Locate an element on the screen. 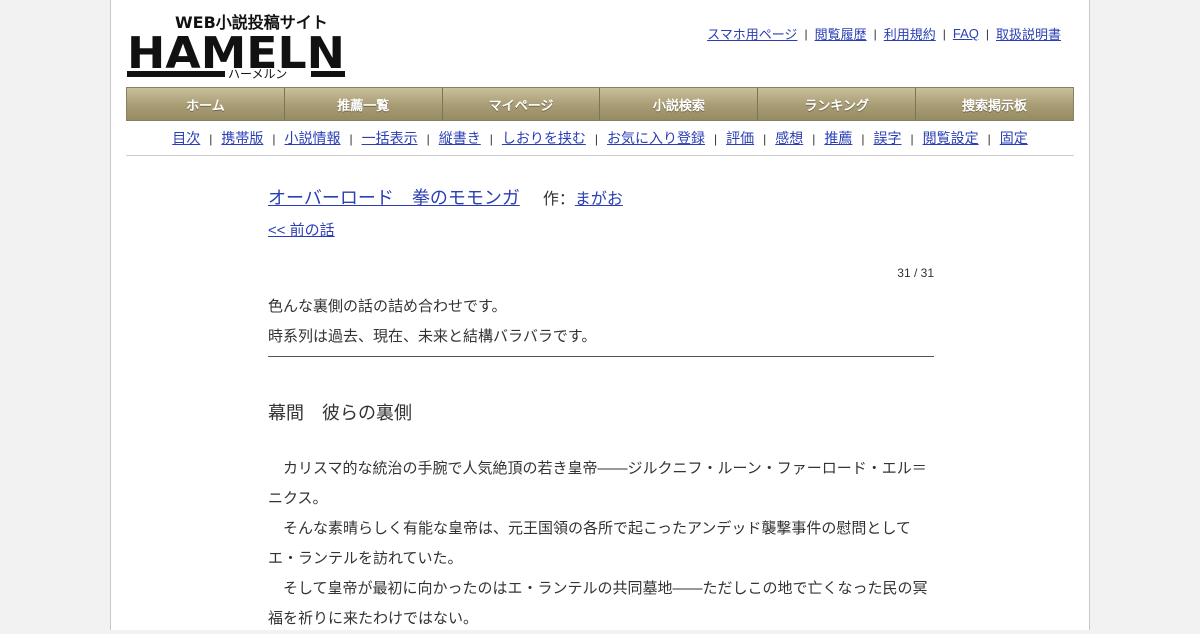  subnav-mobile: 携帯版 is located at coordinates (242, 138).